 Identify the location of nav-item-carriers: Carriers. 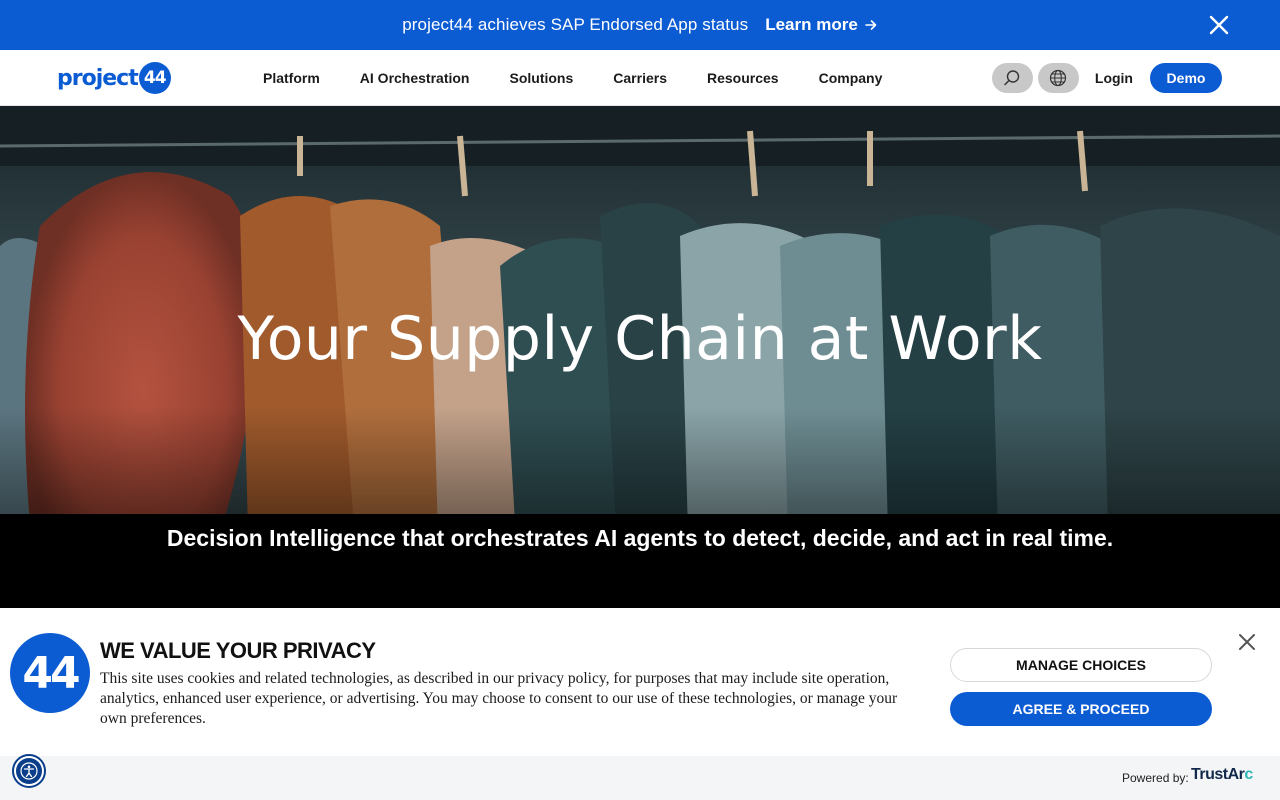
(640, 78).